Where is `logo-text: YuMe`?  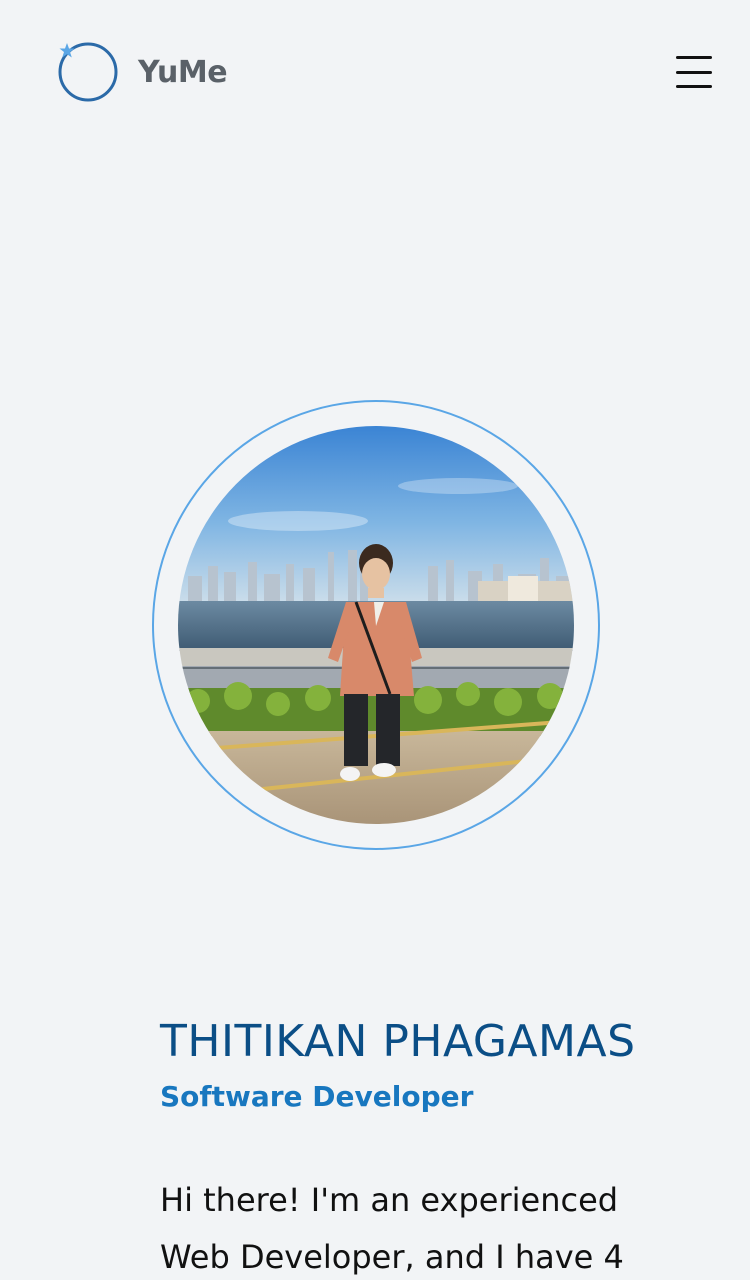 logo-text: YuMe is located at coordinates (183, 72).